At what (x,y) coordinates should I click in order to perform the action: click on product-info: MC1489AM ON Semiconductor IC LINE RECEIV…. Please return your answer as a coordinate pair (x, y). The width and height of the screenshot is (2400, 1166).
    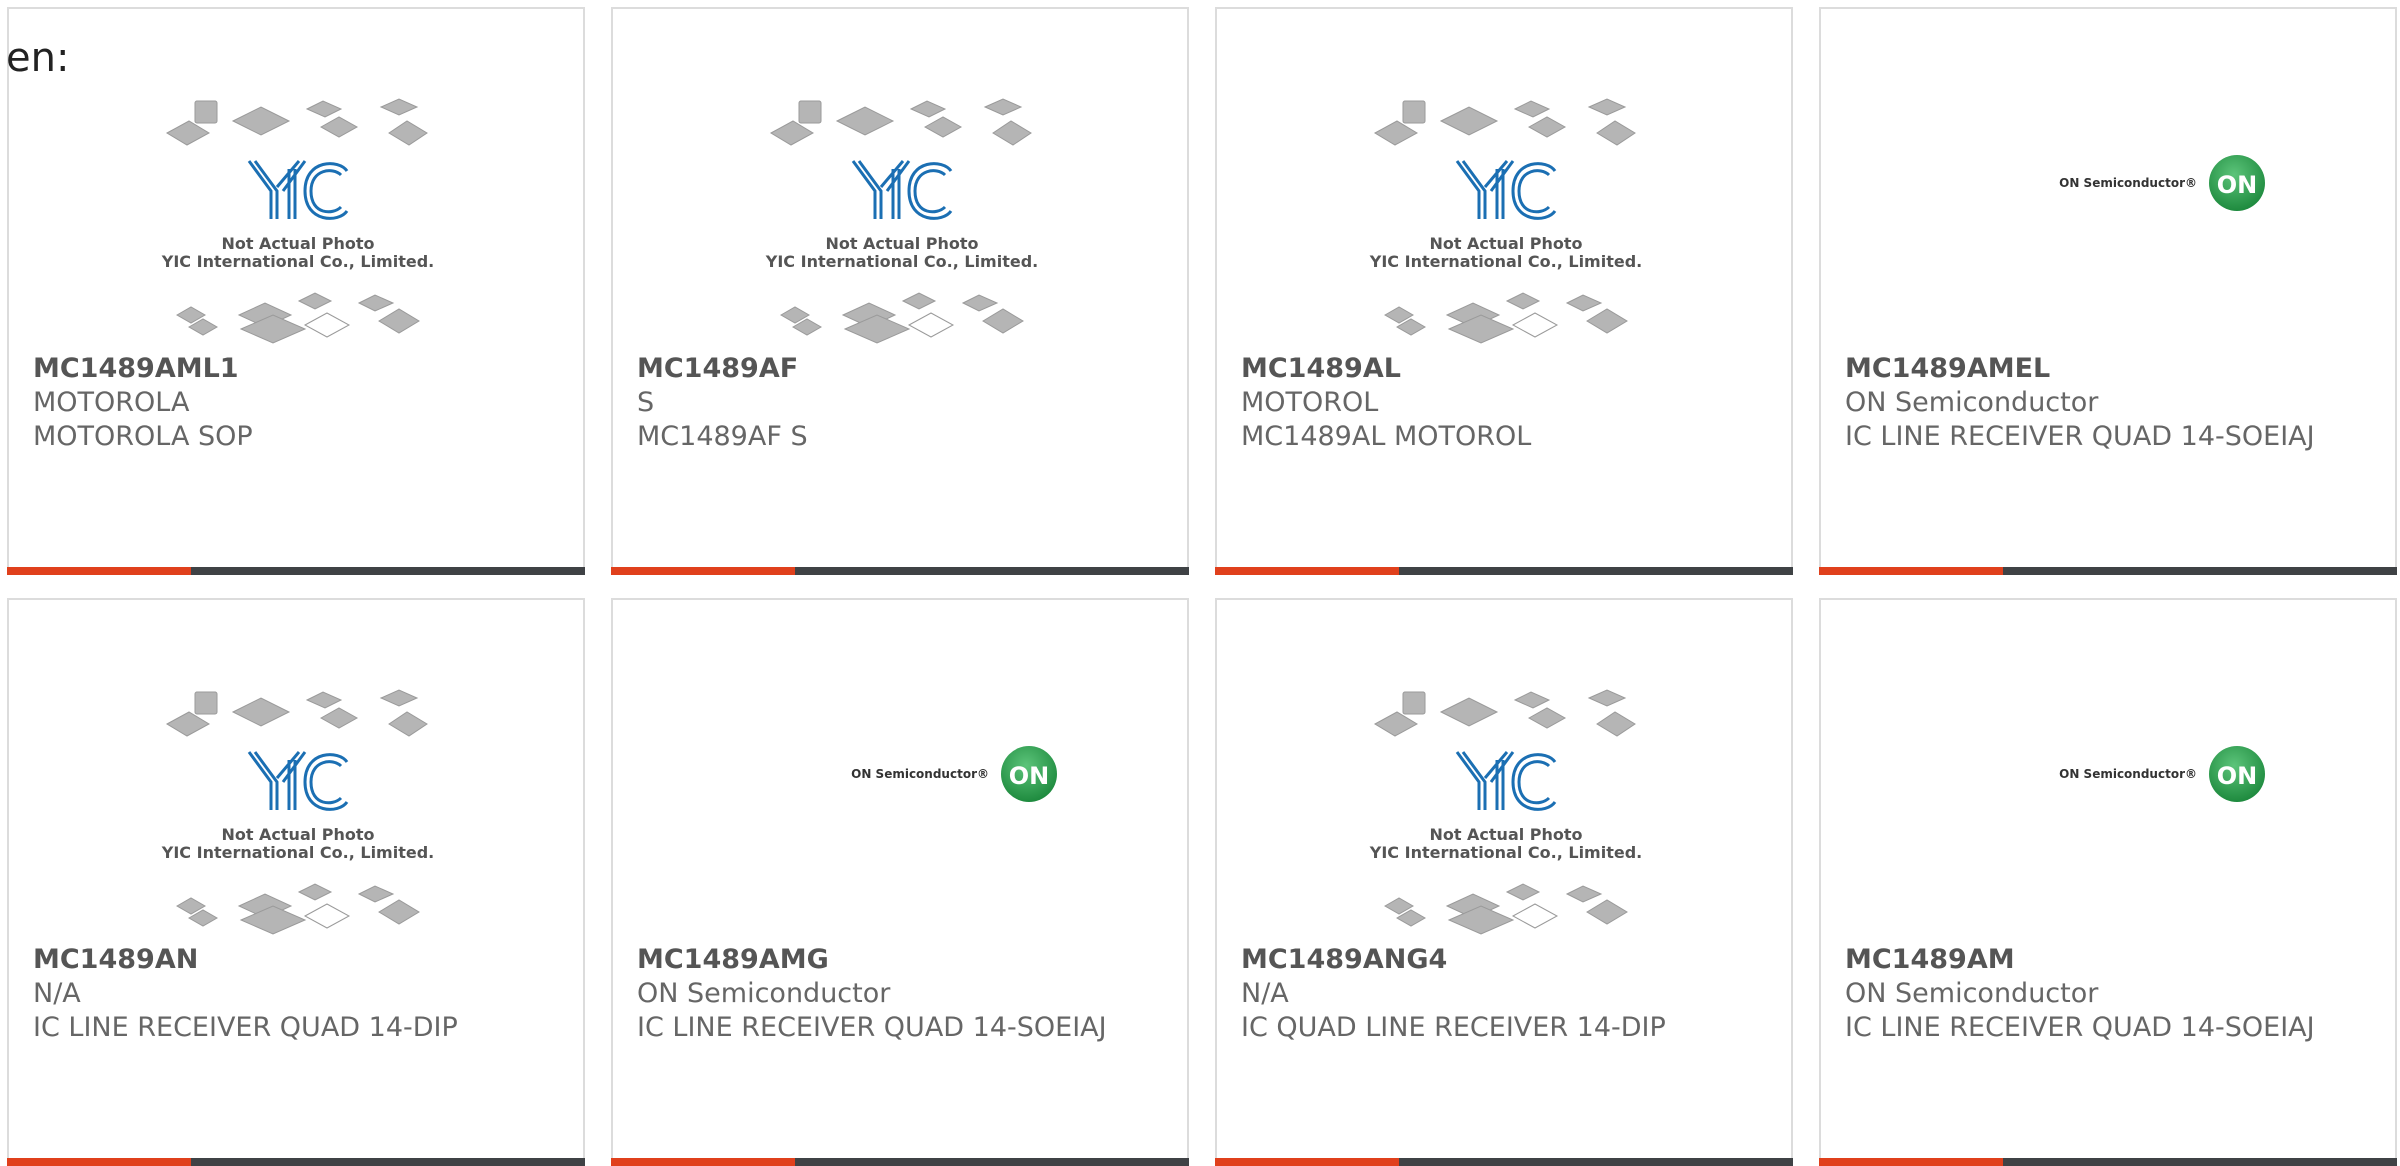
    Looking at the image, I should click on (2080, 994).